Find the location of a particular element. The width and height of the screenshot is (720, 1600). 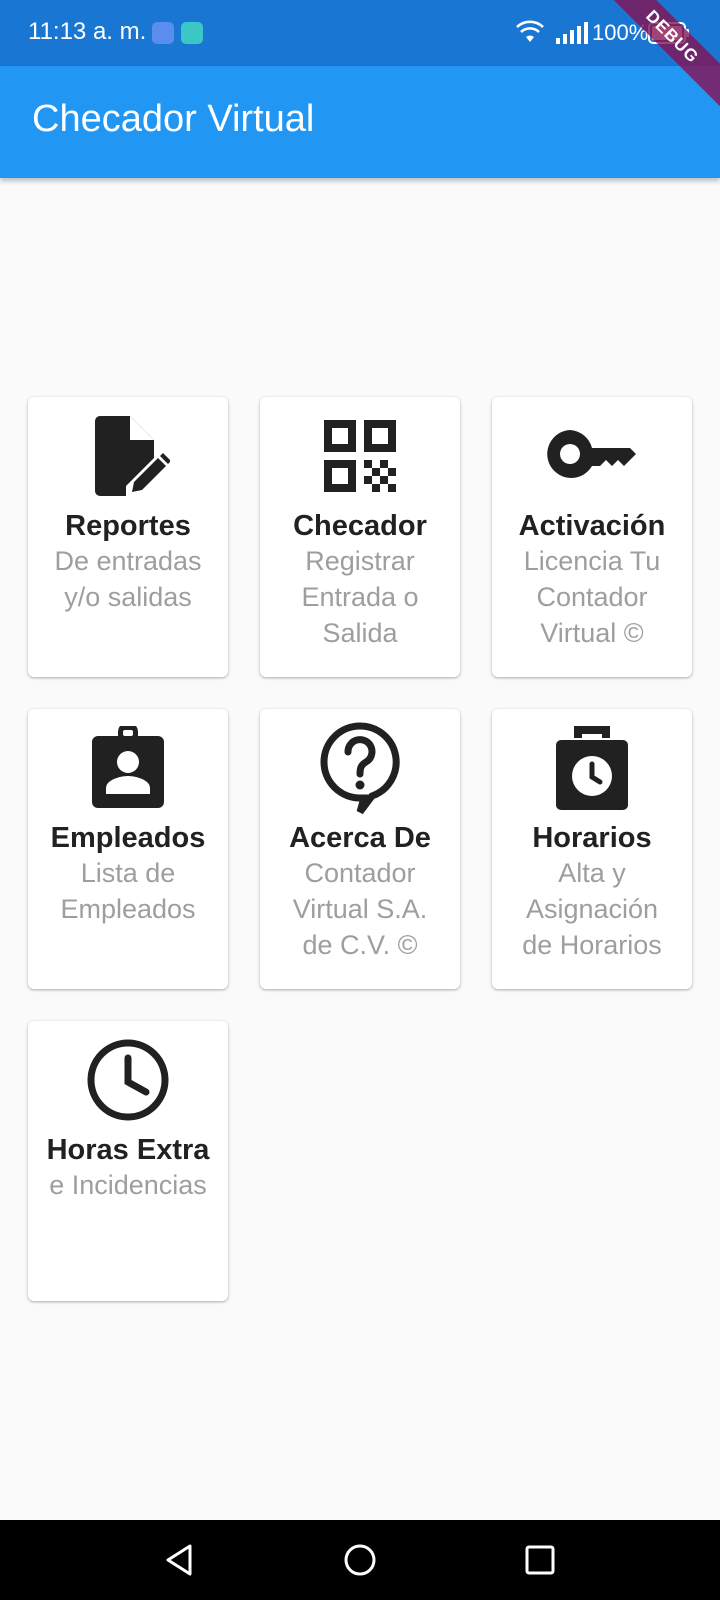

back-icon is located at coordinates (180, 1560).